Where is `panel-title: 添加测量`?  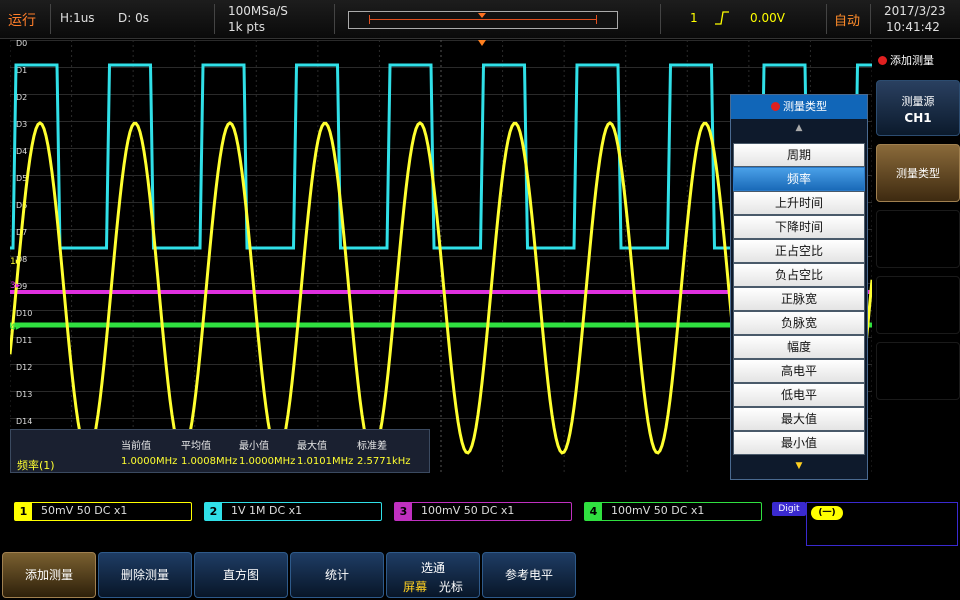 panel-title: 添加测量 is located at coordinates (906, 60).